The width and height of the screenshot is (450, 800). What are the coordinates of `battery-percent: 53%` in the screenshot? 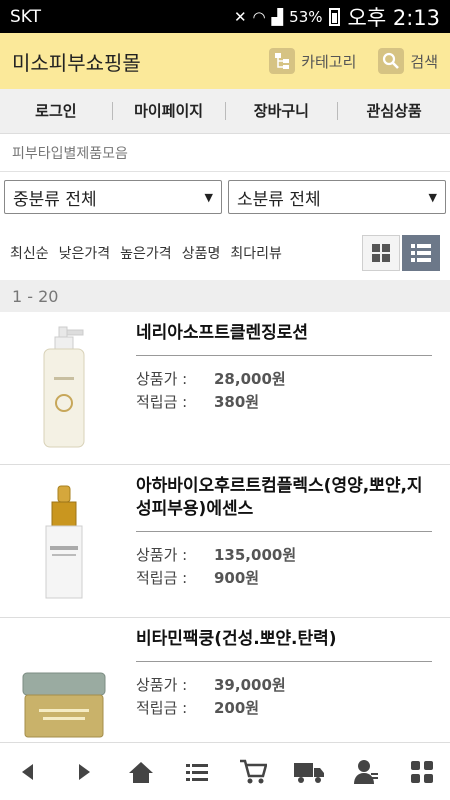 It's located at (306, 16).